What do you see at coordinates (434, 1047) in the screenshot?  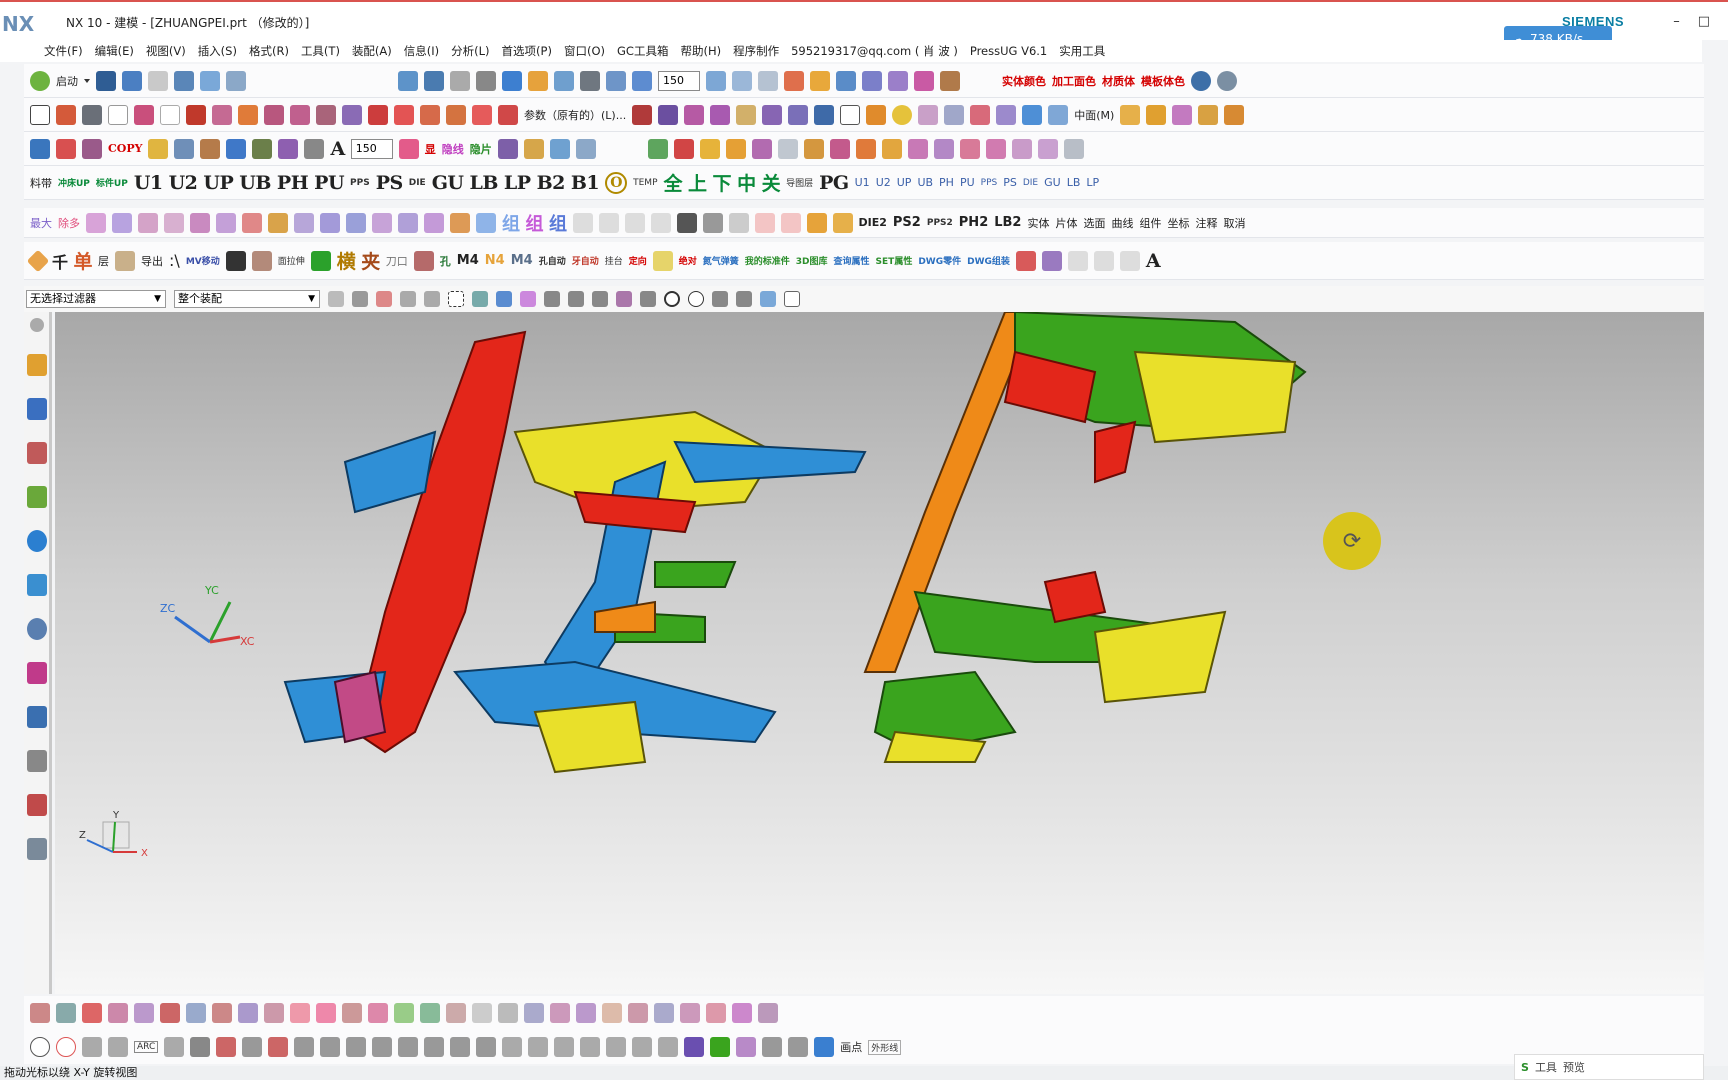 I see `snap-h-icon` at bounding box center [434, 1047].